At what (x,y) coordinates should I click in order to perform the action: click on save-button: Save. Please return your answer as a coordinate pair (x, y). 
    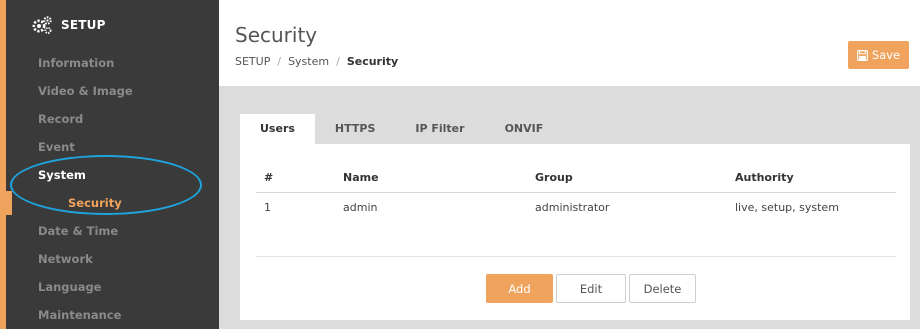
    Looking at the image, I should click on (878, 55).